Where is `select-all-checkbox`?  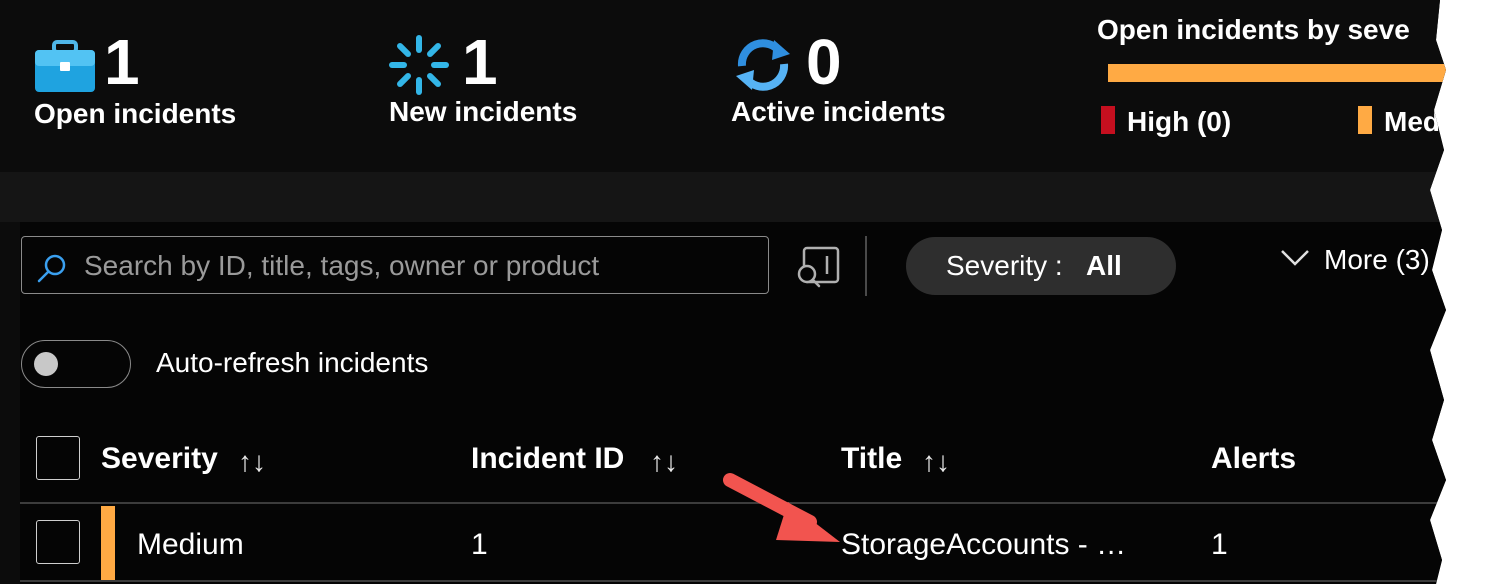
select-all-checkbox is located at coordinates (58, 458).